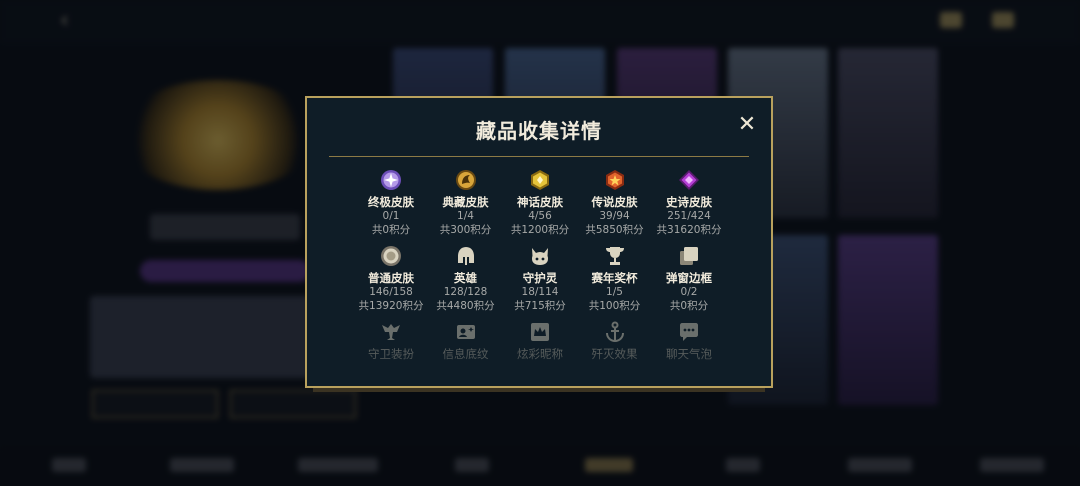 This screenshot has width=1080, height=486. I want to click on category-score: 共300积分, so click(465, 230).